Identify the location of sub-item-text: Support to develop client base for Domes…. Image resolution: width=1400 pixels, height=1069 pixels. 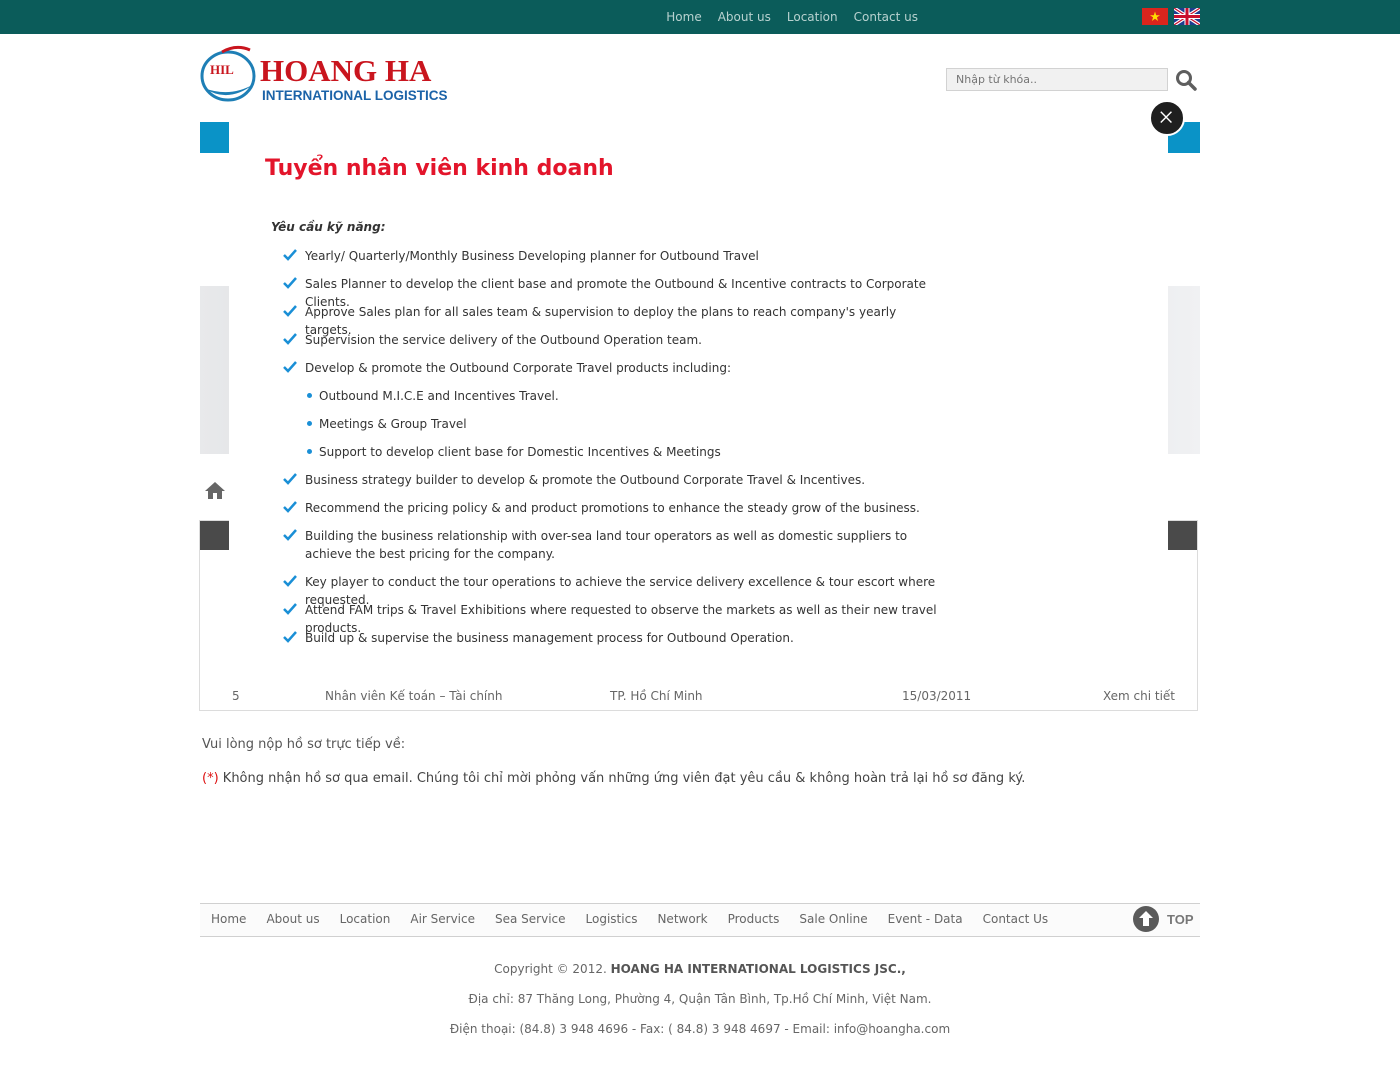
(520, 452).